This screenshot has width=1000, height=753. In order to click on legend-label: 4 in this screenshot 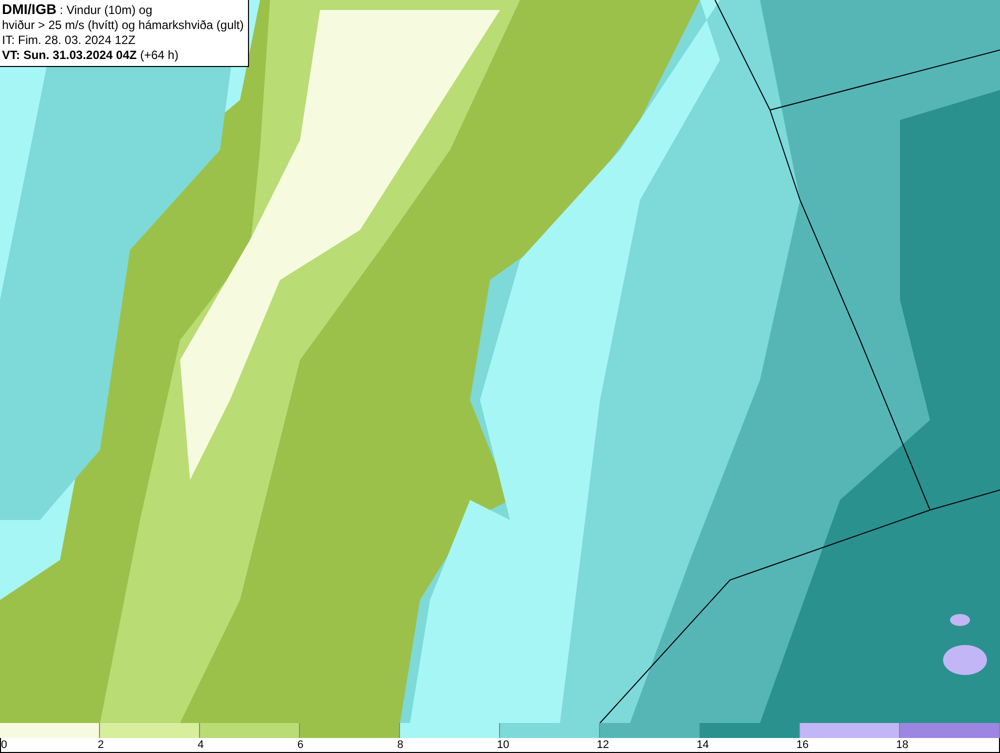, I will do `click(201, 745)`.